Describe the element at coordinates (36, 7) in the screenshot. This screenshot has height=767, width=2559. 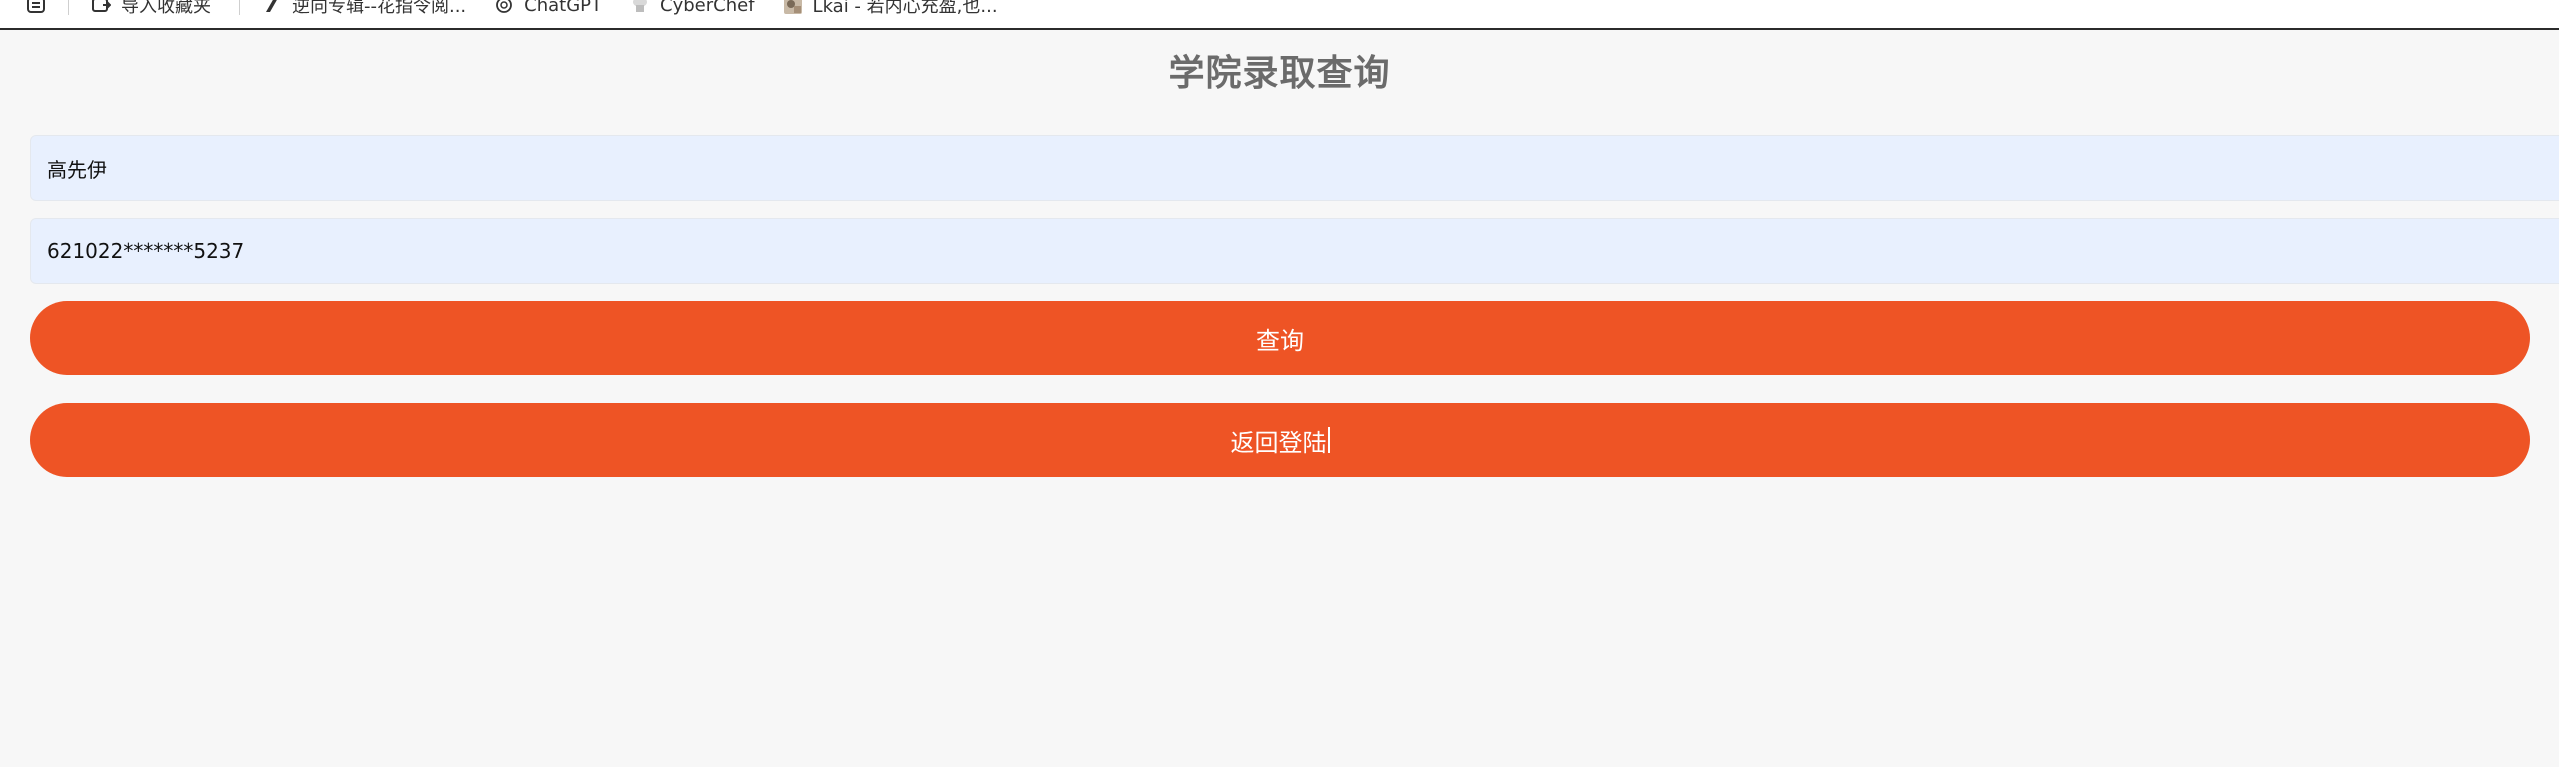
I see `apps-icon` at that location.